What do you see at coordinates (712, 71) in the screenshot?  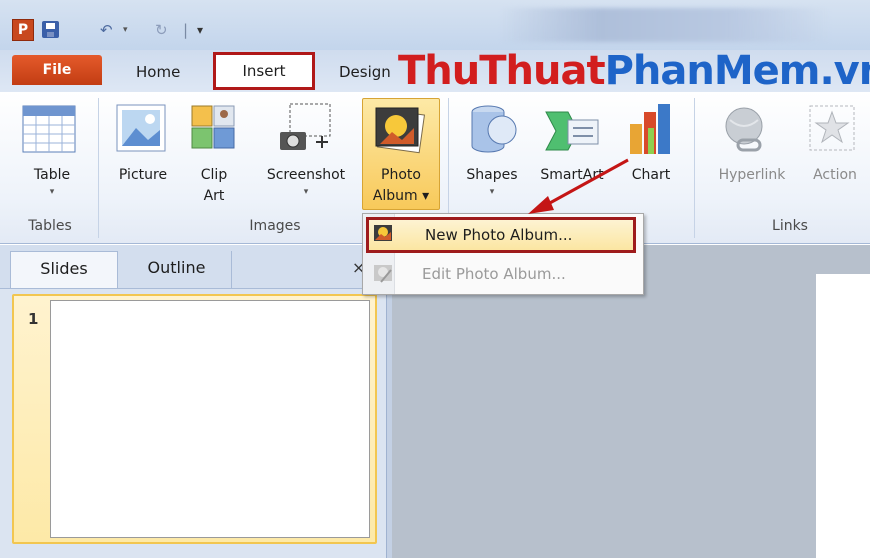 I see `watermark-part2: PhanMem` at bounding box center [712, 71].